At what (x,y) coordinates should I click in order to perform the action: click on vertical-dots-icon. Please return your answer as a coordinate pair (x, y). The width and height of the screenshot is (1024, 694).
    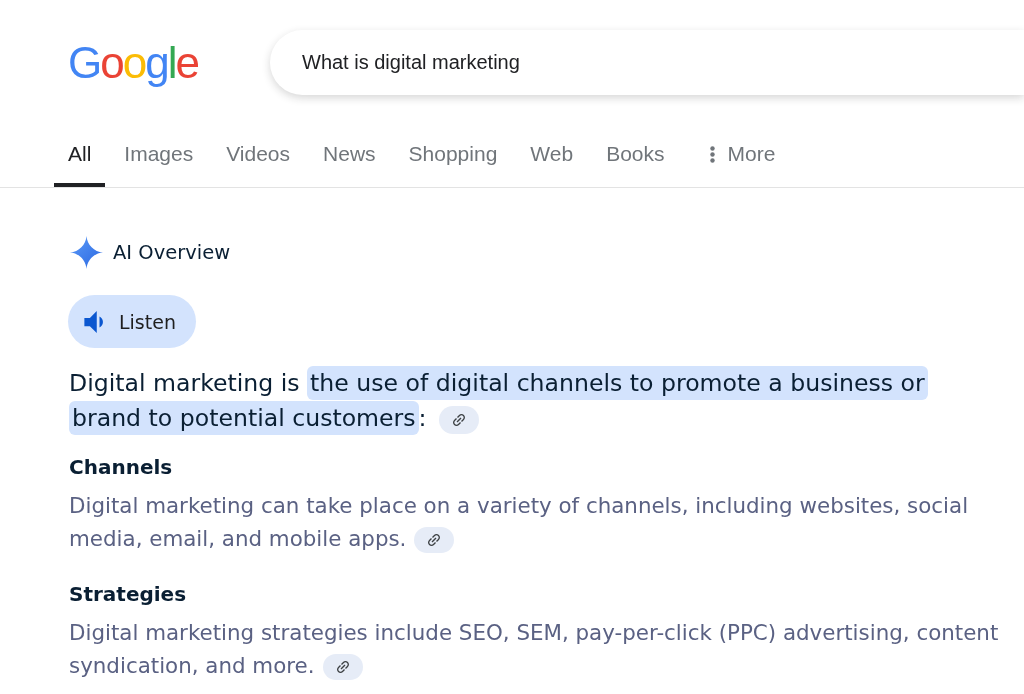
    Looking at the image, I should click on (712, 154).